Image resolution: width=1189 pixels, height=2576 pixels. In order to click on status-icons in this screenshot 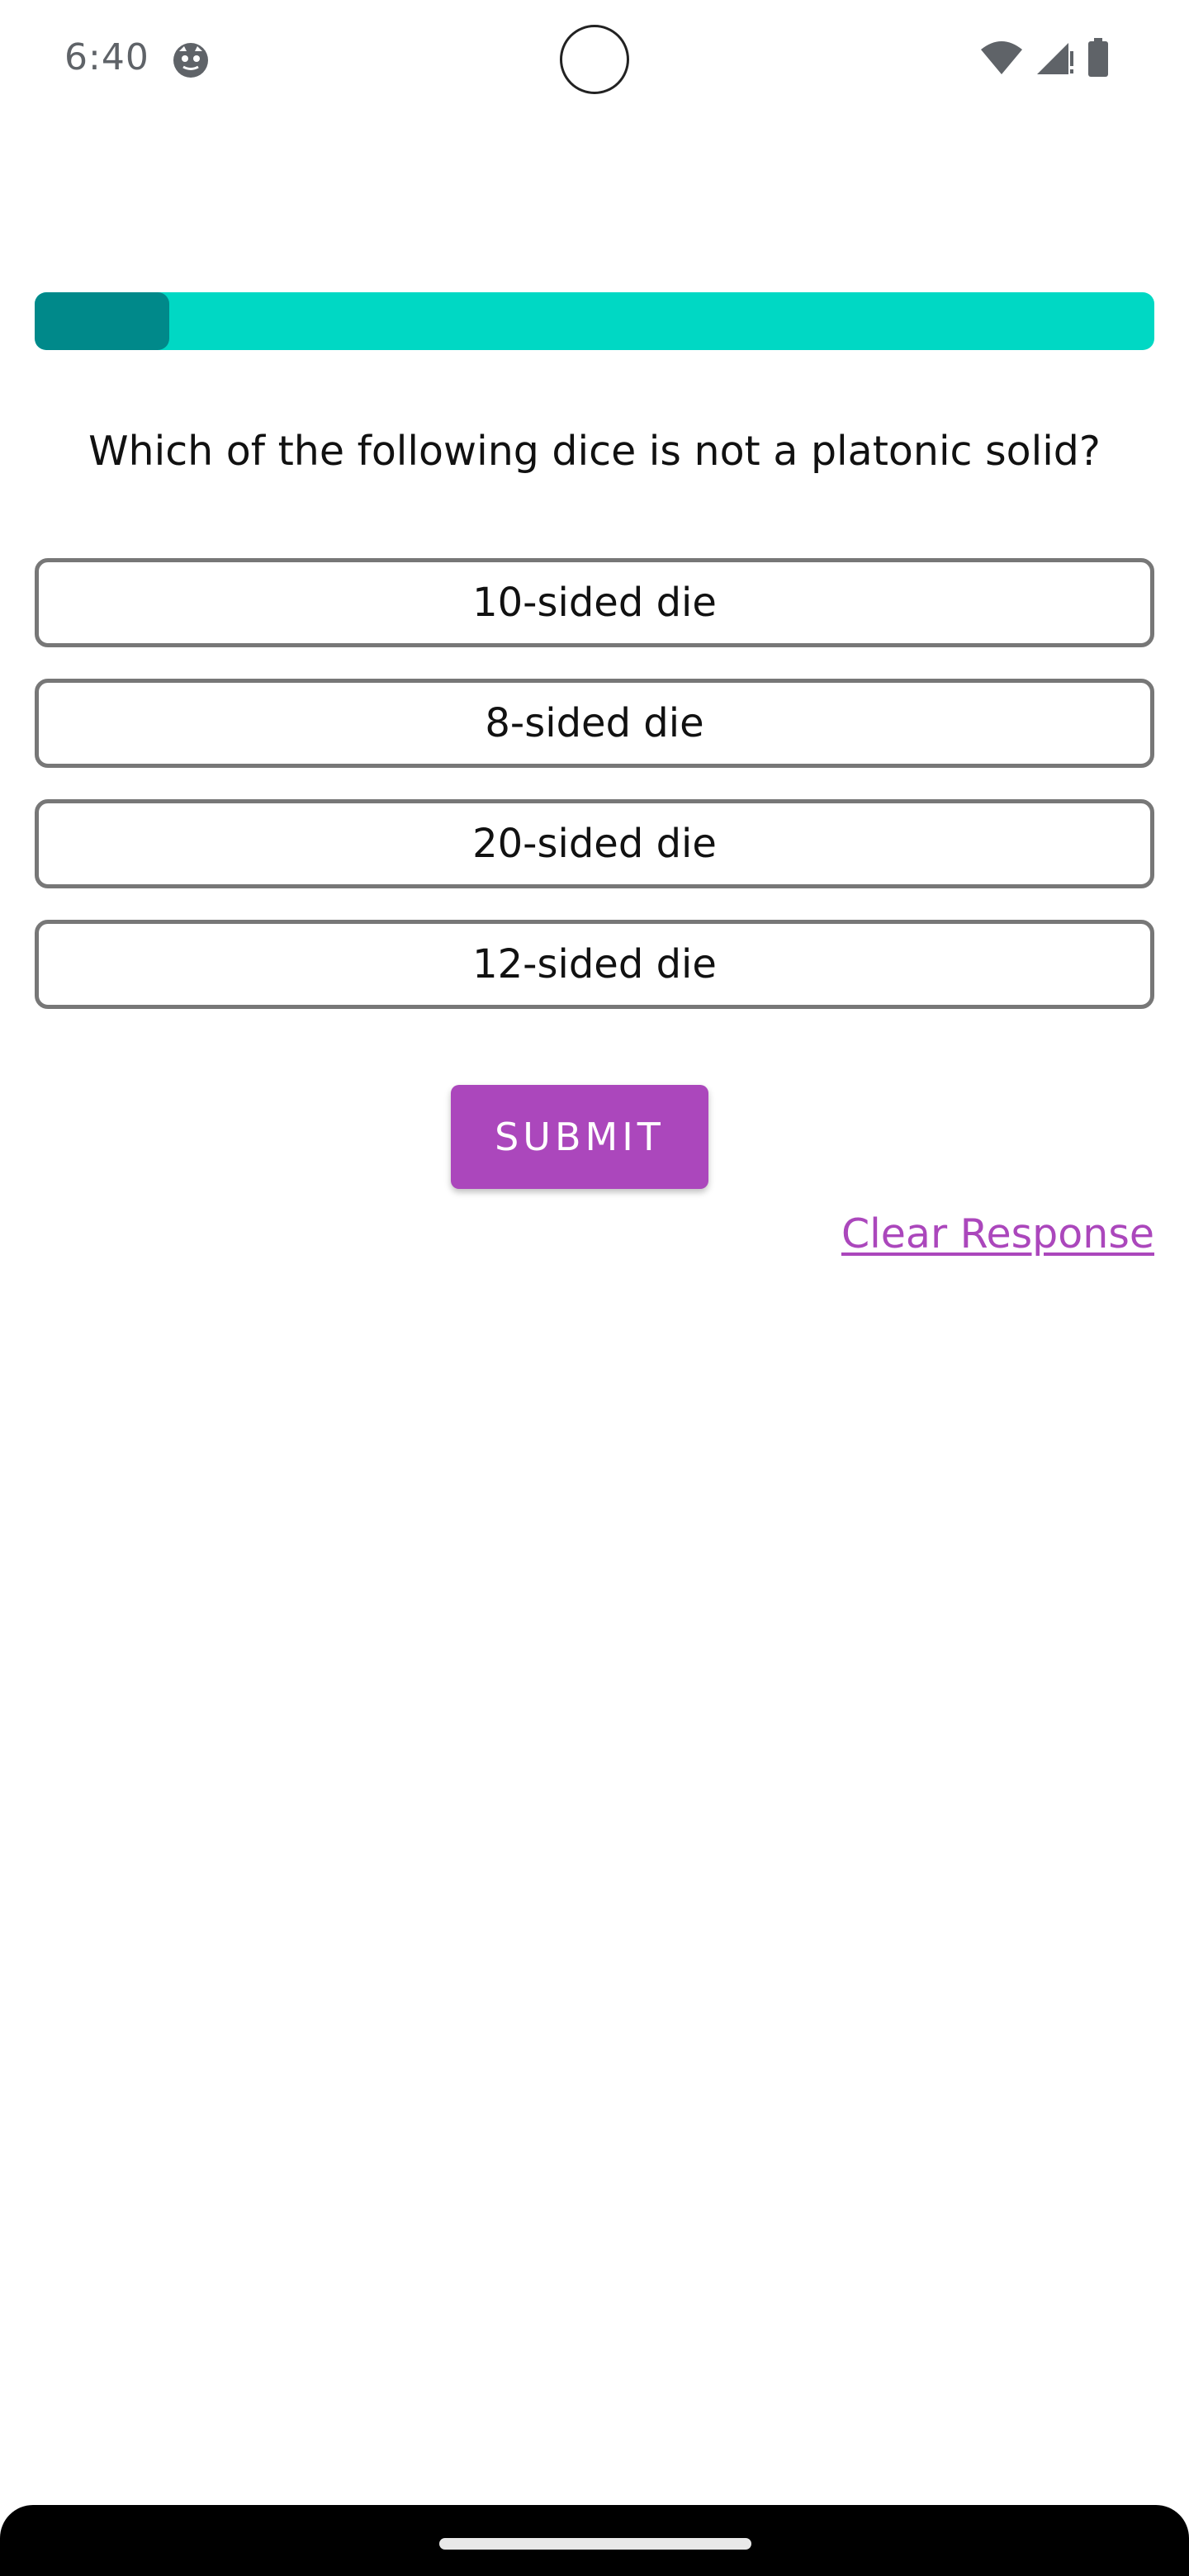, I will do `click(1044, 59)`.